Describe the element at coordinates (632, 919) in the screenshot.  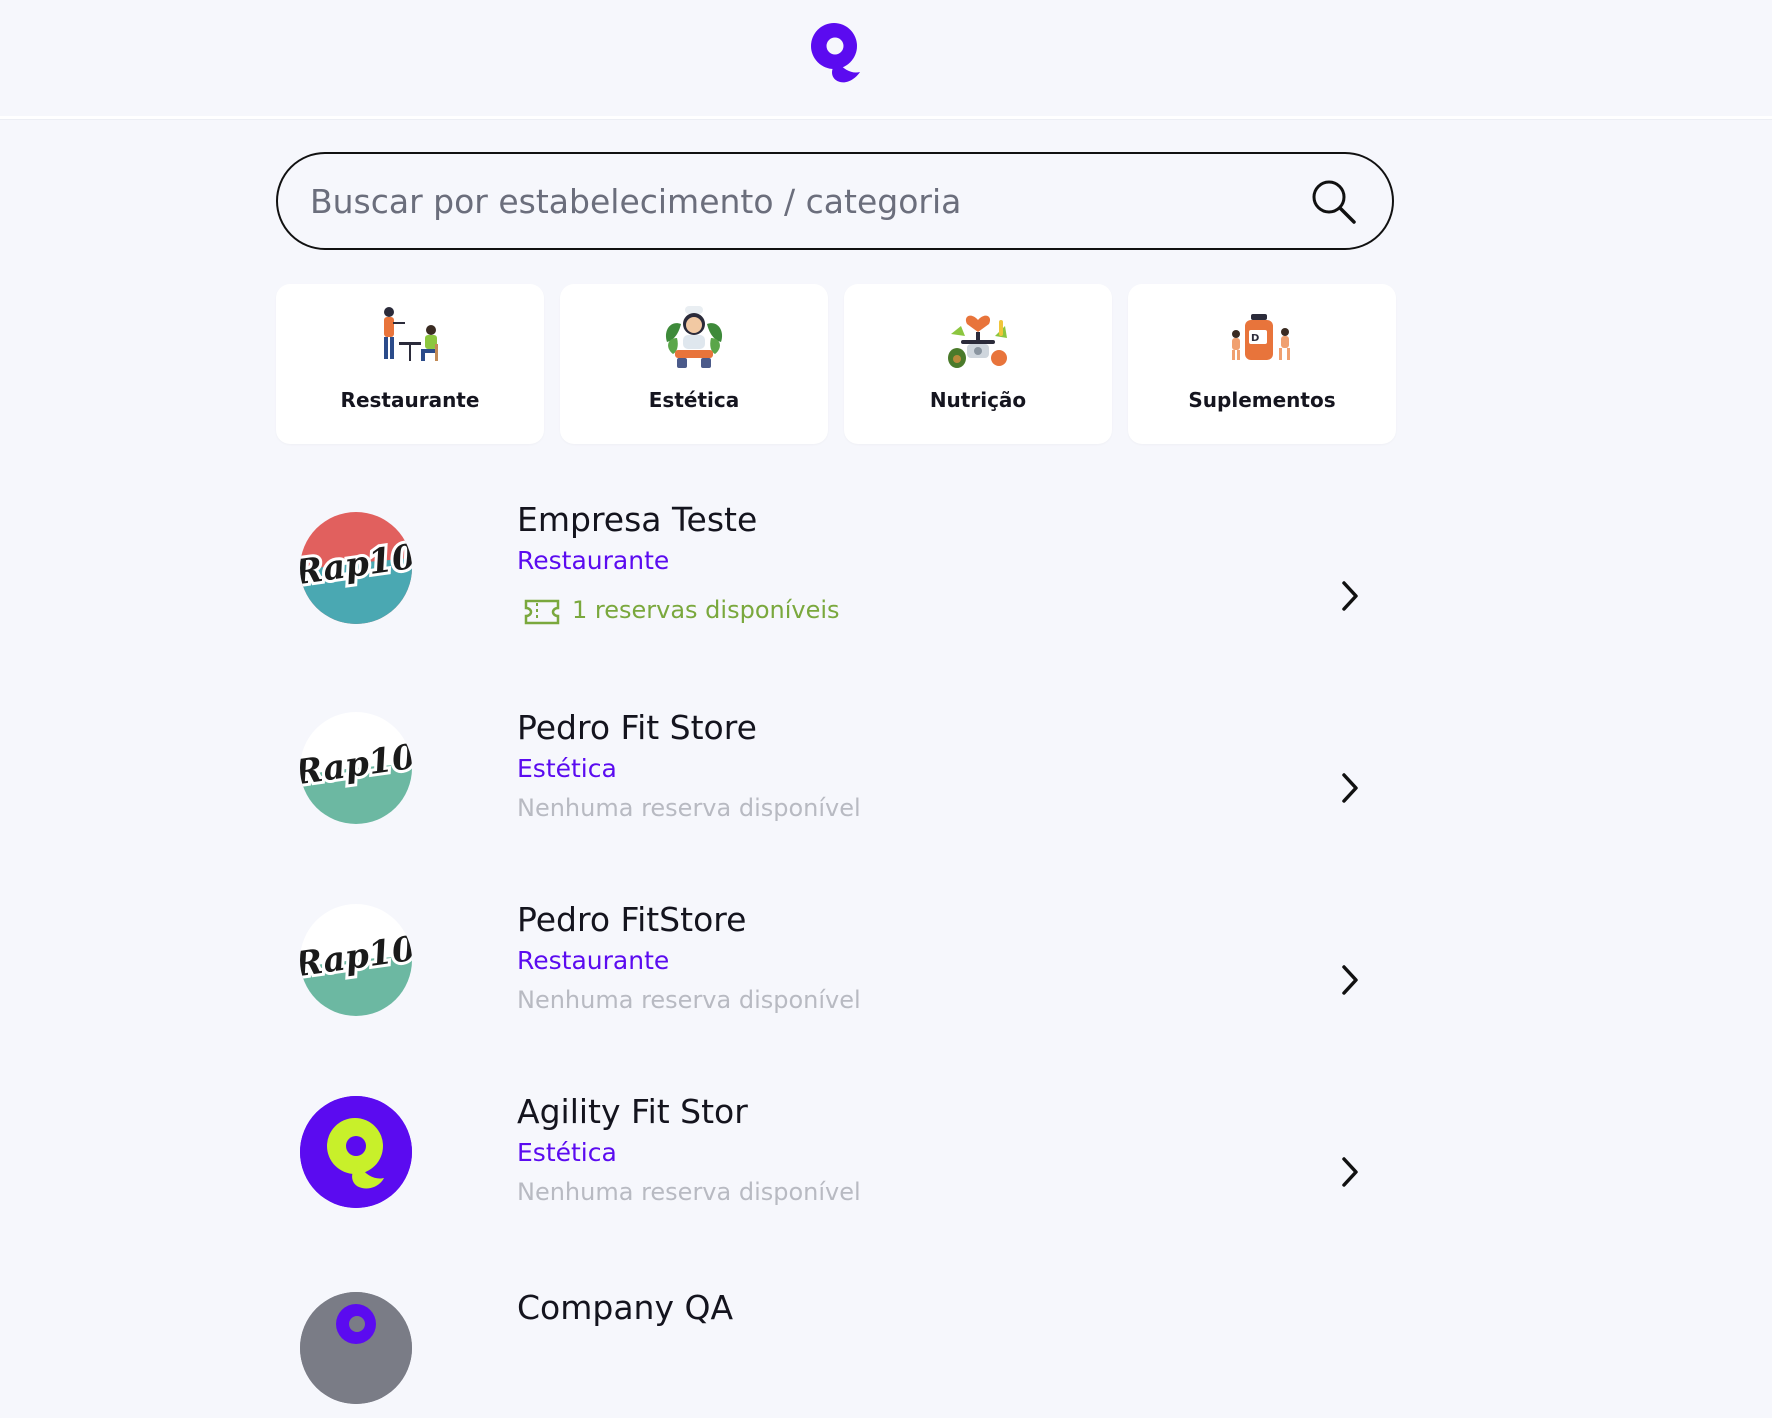
I see `establishment-name: Pedro FitStore` at that location.